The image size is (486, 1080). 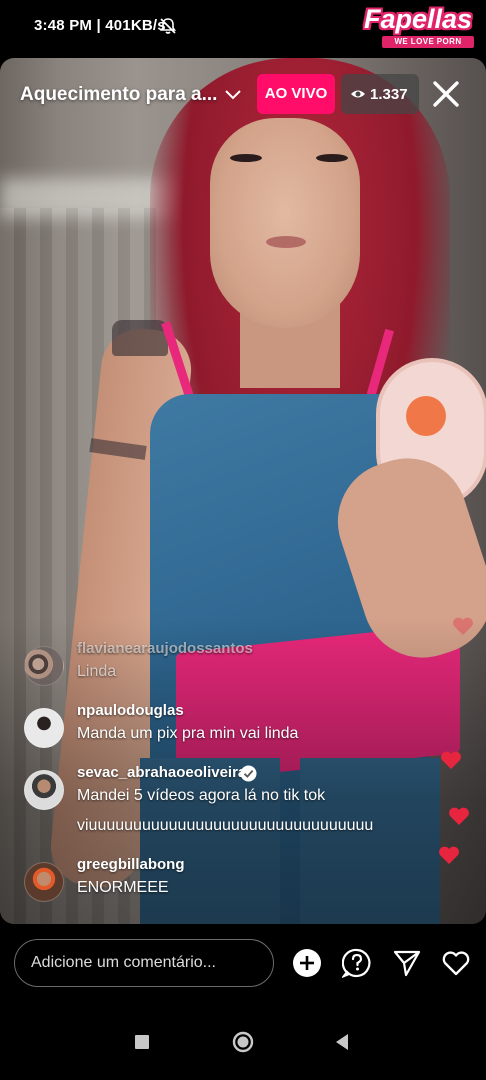 I want to click on chevron-down-icon, so click(x=233, y=95).